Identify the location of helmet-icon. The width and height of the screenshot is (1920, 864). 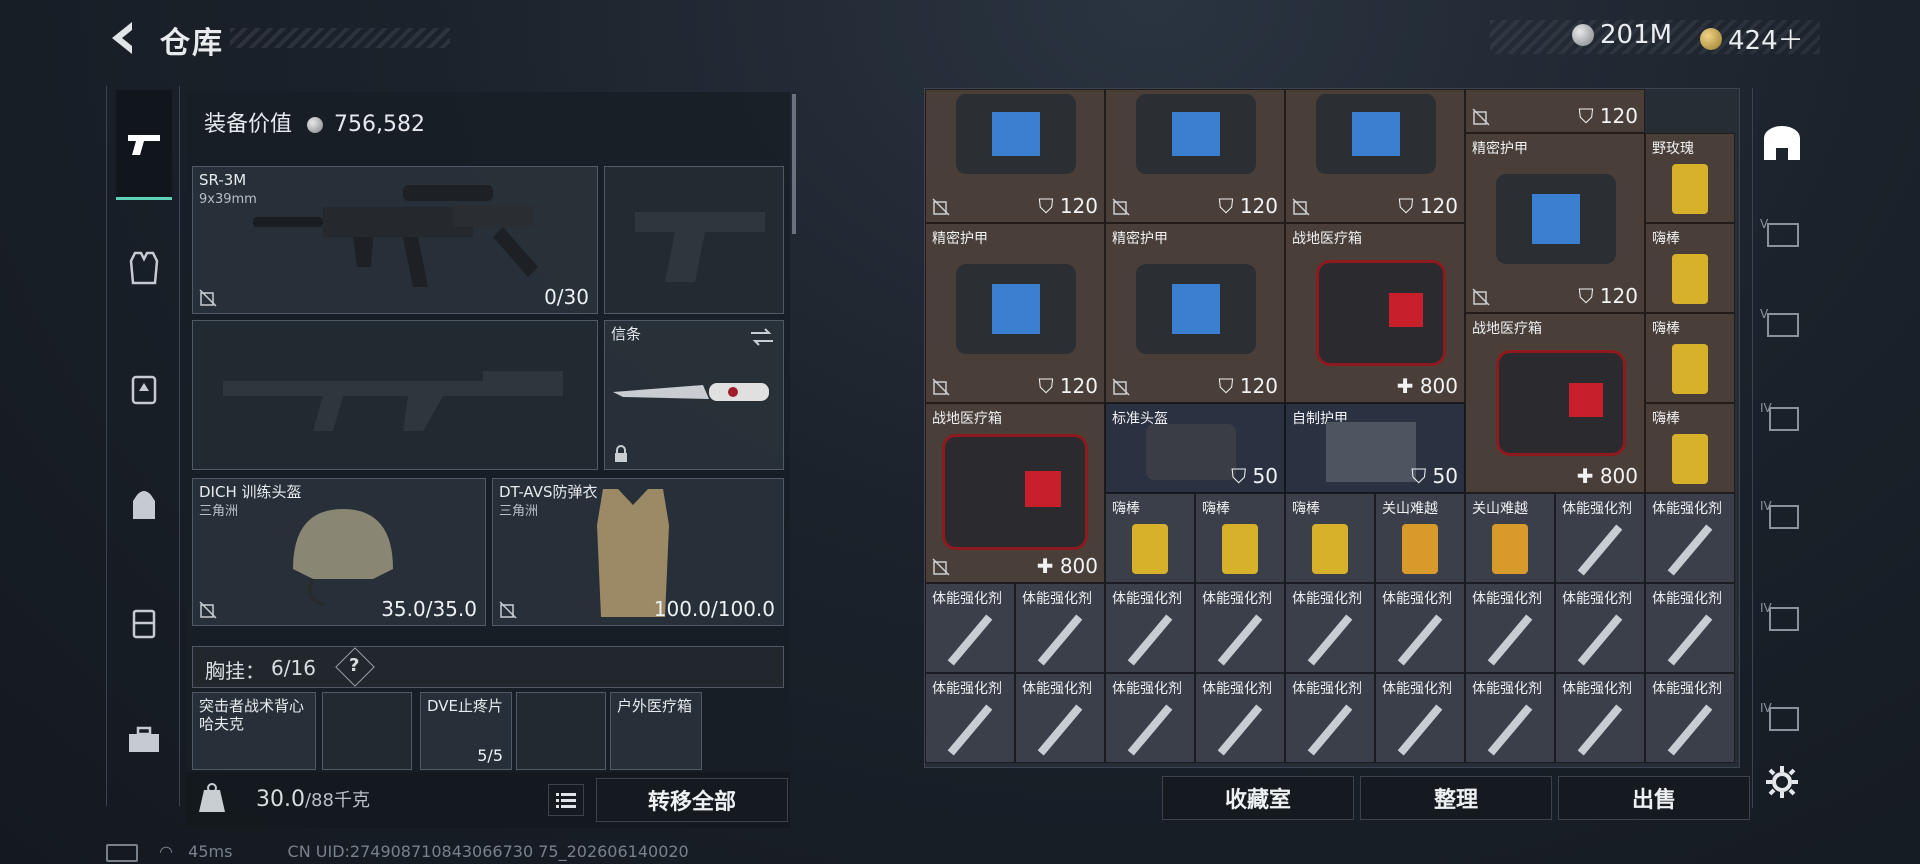
(343, 557).